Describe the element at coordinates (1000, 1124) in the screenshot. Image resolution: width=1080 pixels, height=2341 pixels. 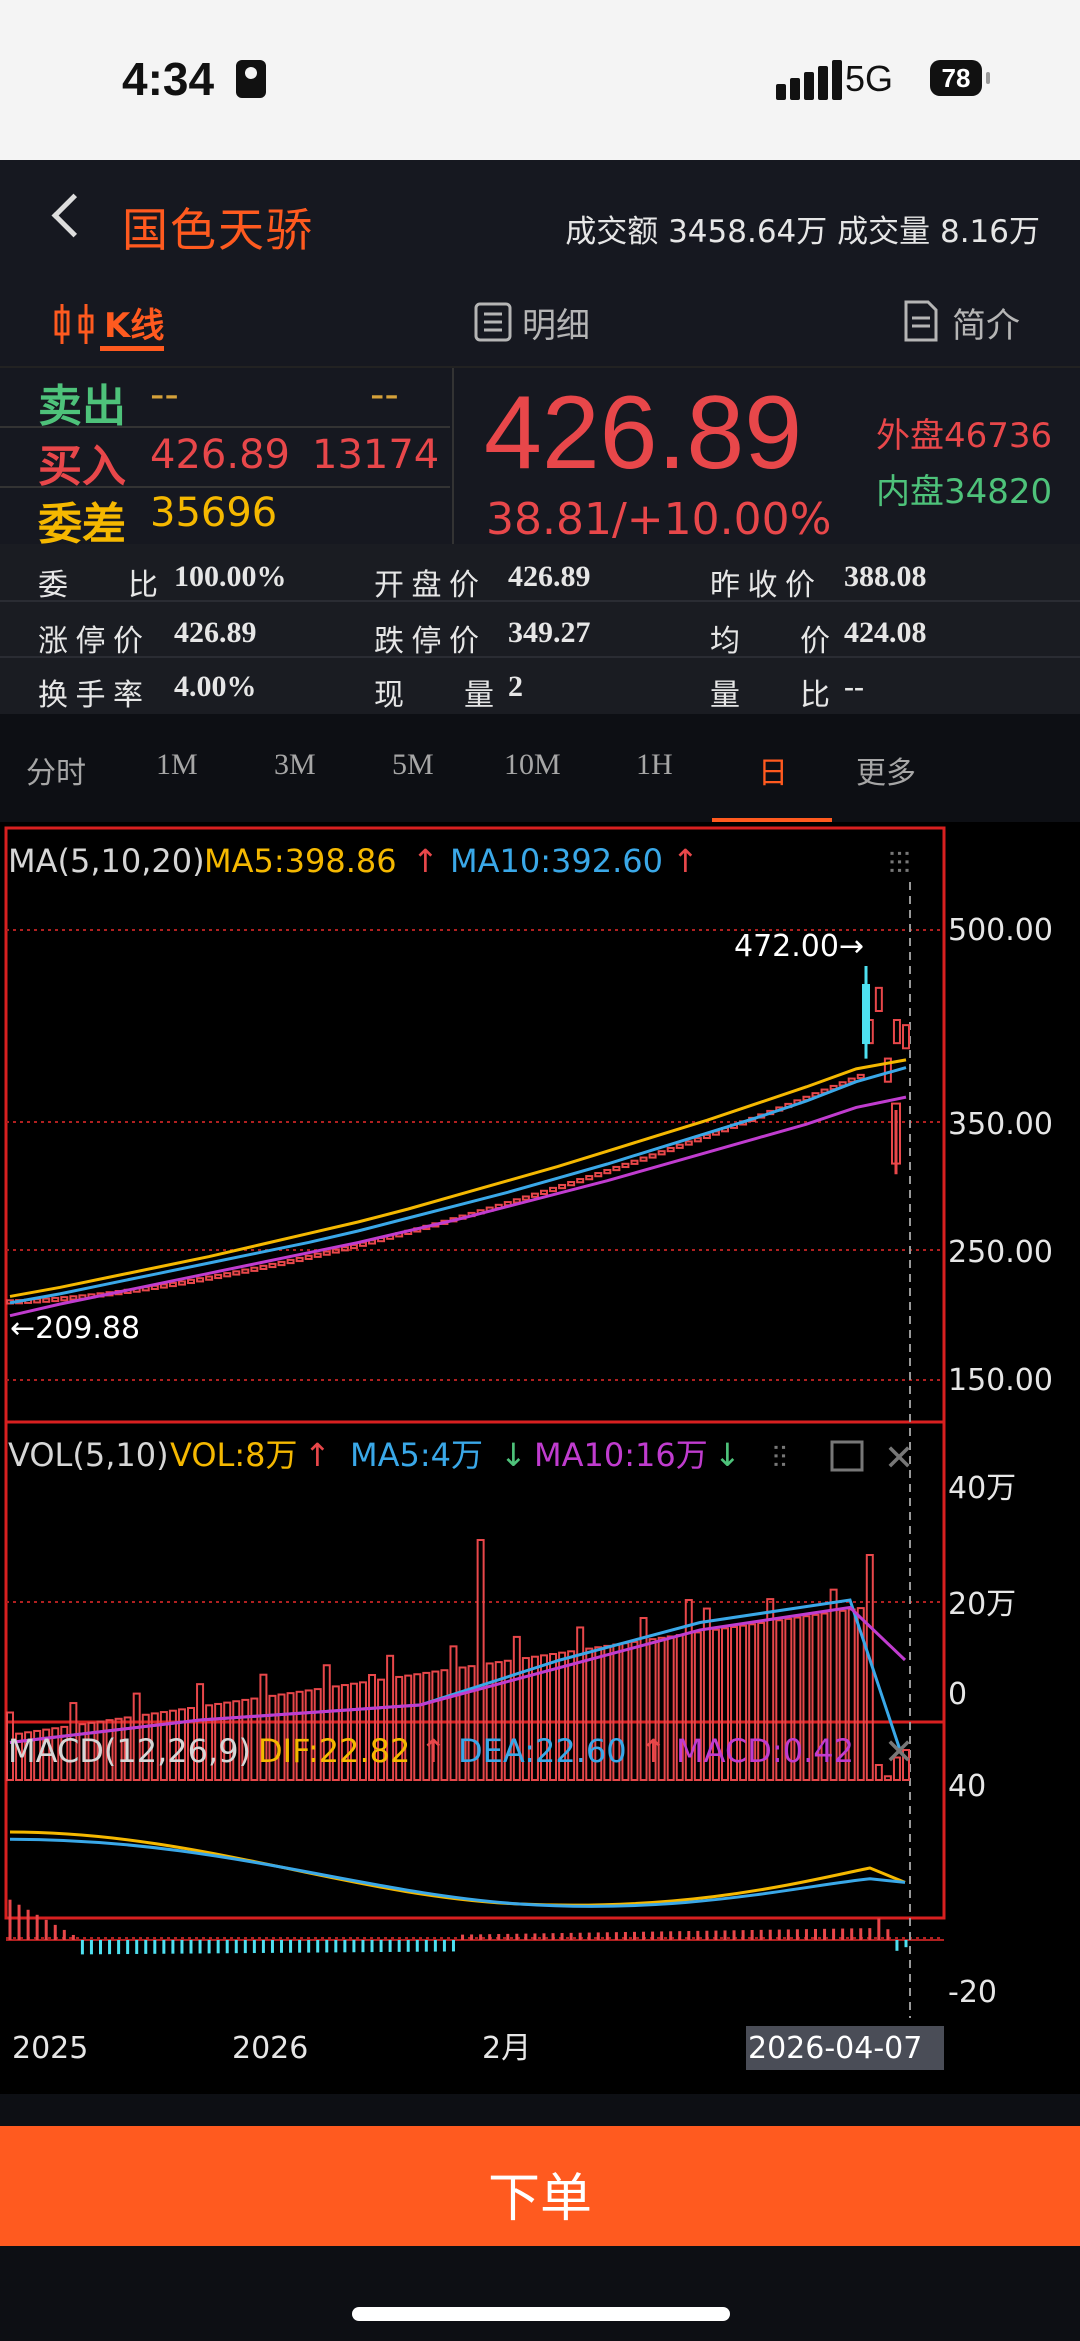
I see `y-tick: 350.00` at that location.